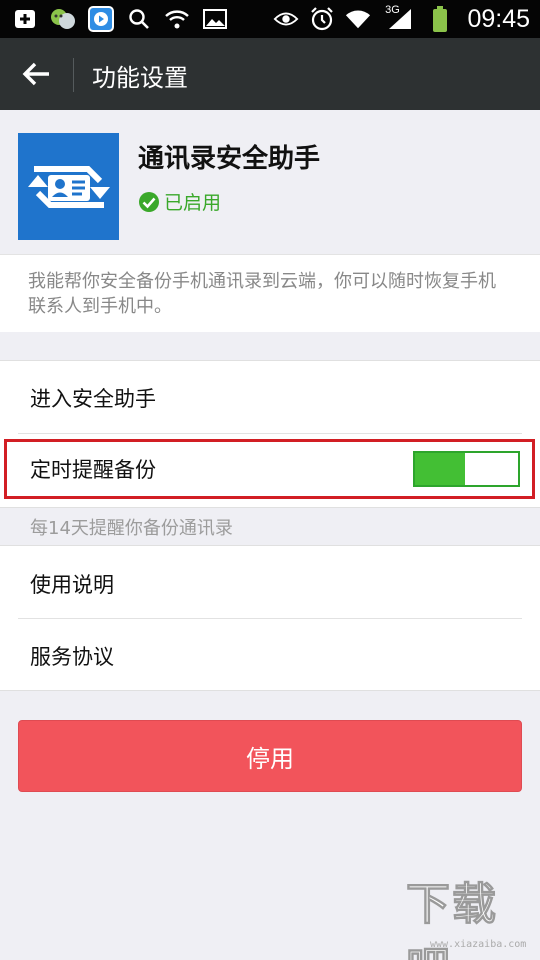  What do you see at coordinates (193, 203) in the screenshot?
I see `status-label: 已启用` at bounding box center [193, 203].